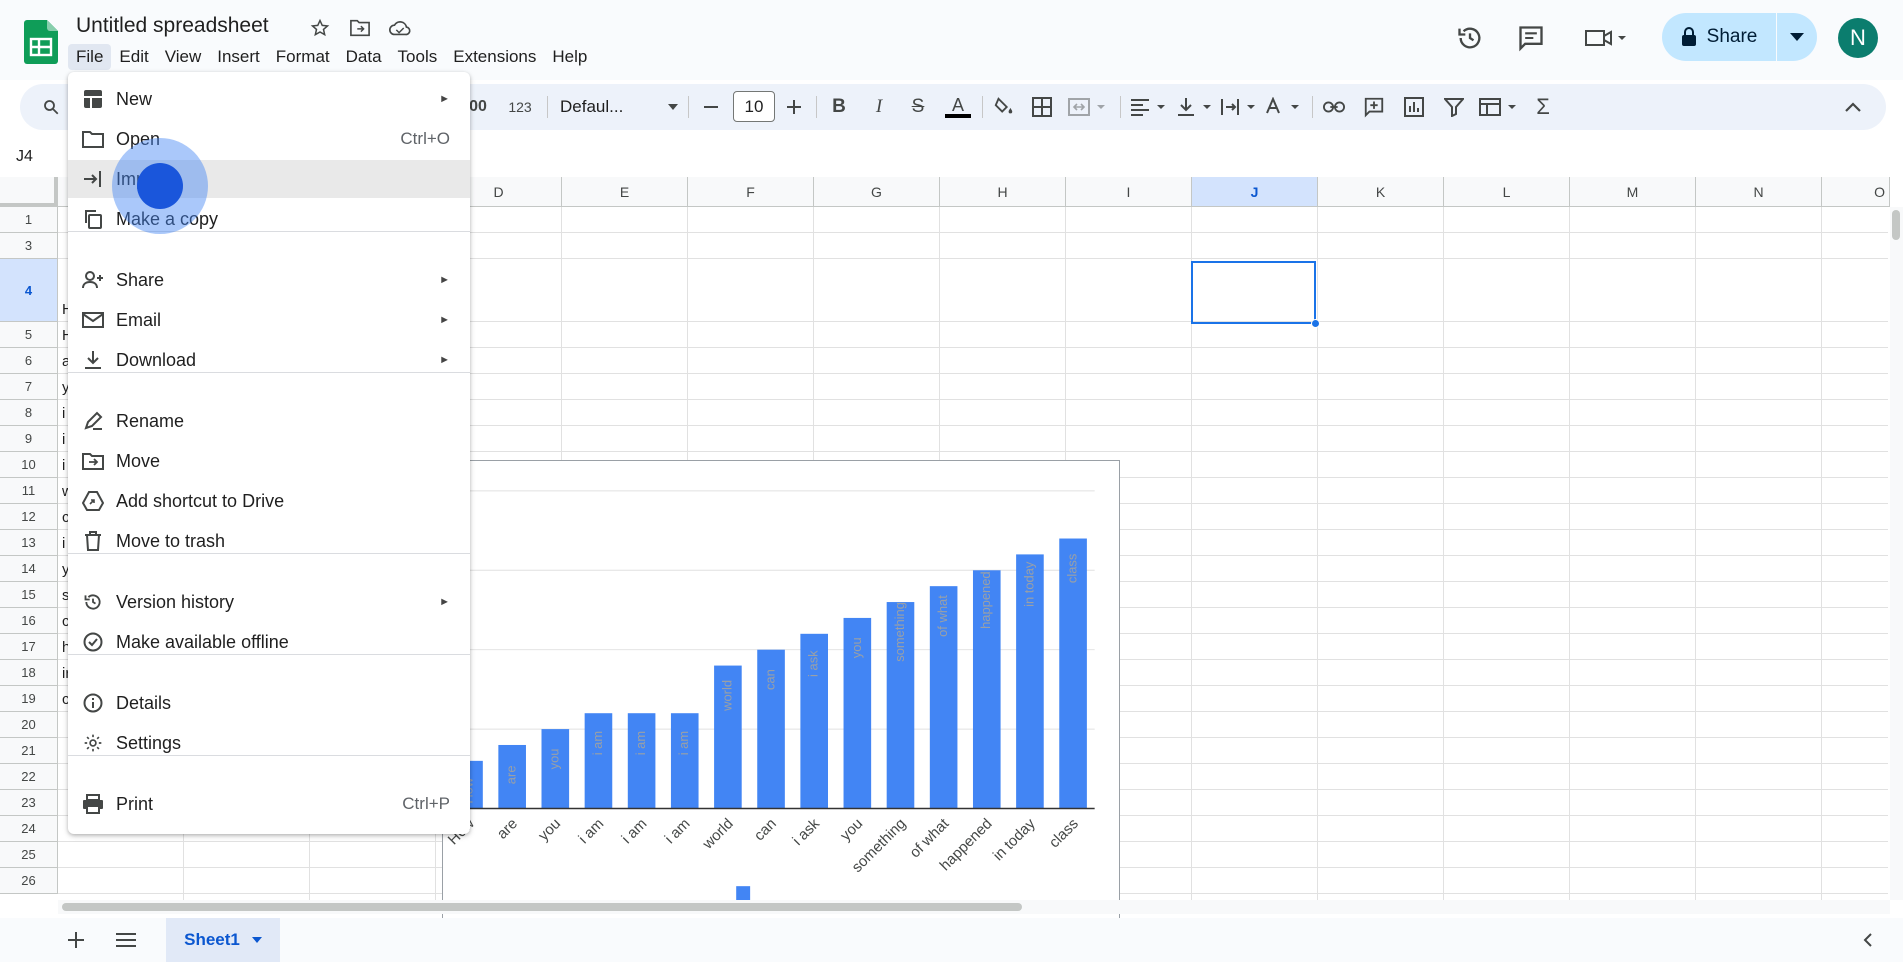 The height and width of the screenshot is (962, 1903). What do you see at coordinates (958, 107) in the screenshot?
I see `text-color-icon: A` at bounding box center [958, 107].